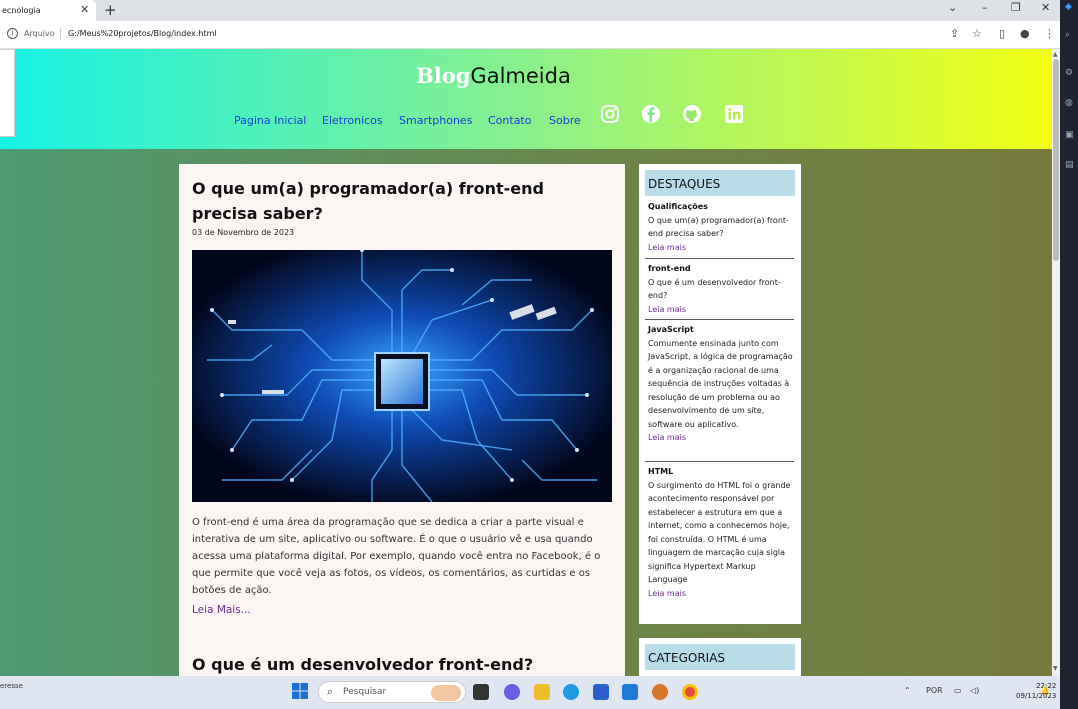 This screenshot has width=1078, height=709. Describe the element at coordinates (601, 692) in the screenshot. I see `store-icon` at that location.